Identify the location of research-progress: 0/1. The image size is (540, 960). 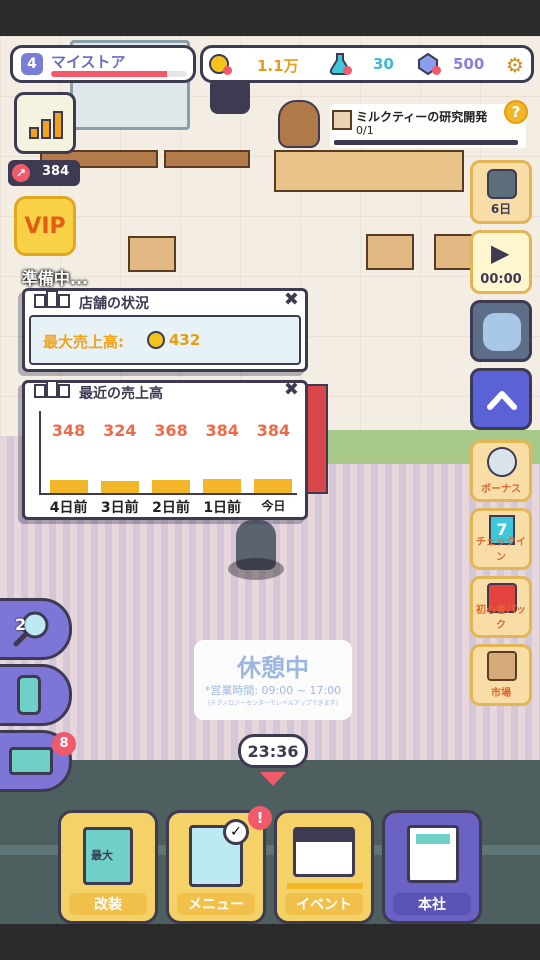
(365, 130).